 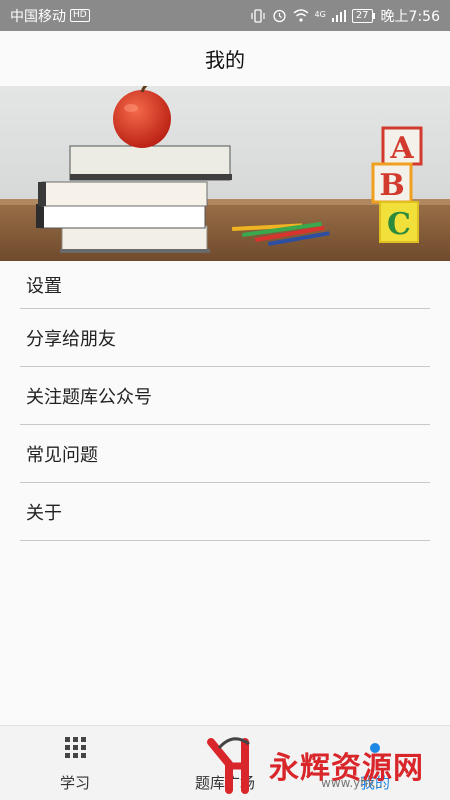 What do you see at coordinates (391, 185) in the screenshot?
I see `svg-text: B` at bounding box center [391, 185].